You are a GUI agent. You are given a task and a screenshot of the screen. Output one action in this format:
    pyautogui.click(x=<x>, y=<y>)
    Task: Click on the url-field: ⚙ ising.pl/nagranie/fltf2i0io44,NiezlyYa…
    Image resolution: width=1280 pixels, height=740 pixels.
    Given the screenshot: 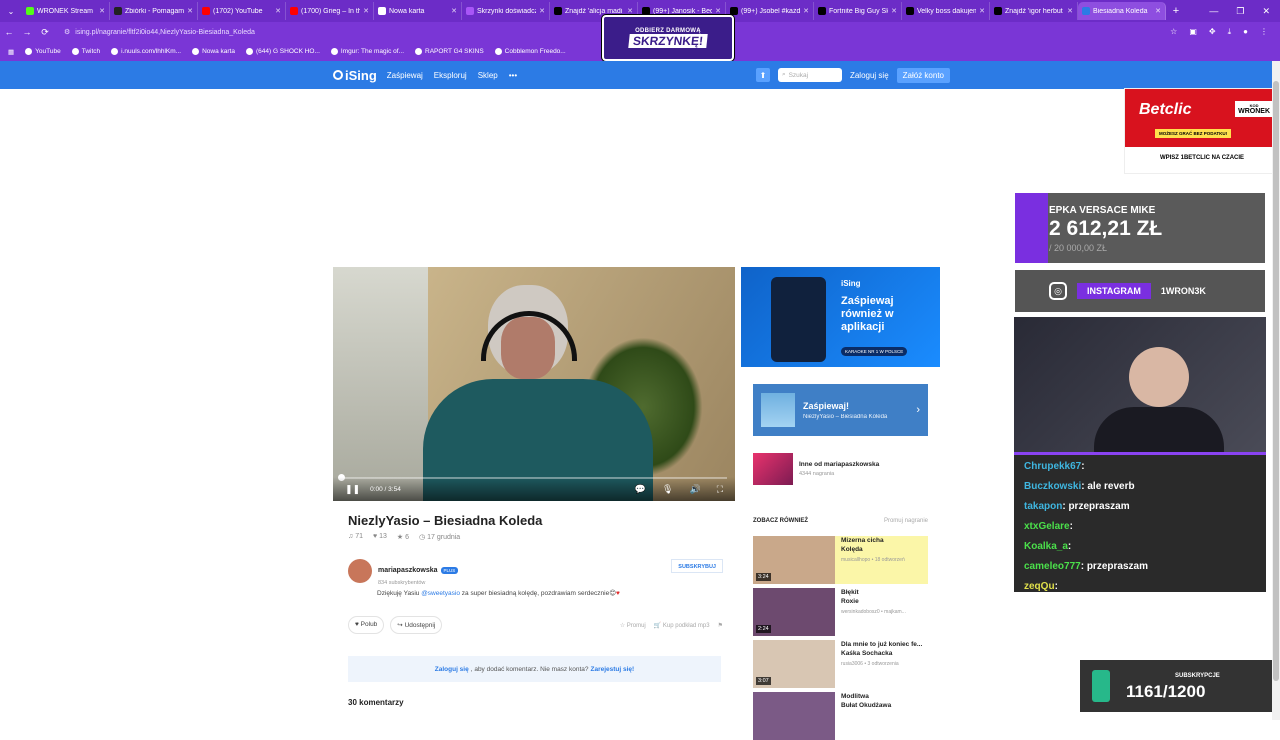 What is the action you would take?
    pyautogui.click(x=354, y=32)
    